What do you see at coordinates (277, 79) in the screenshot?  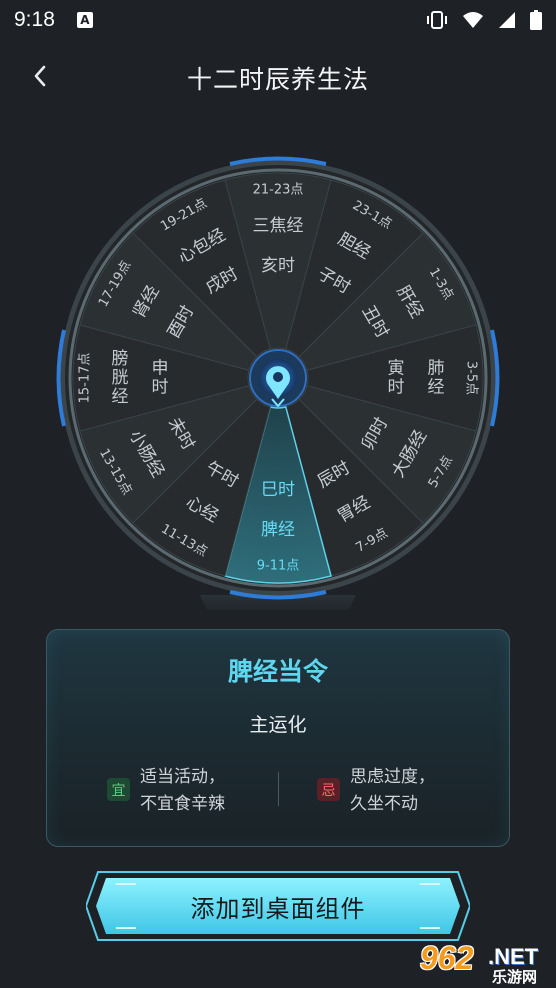 I see `page-title: 十二时辰养生法` at bounding box center [277, 79].